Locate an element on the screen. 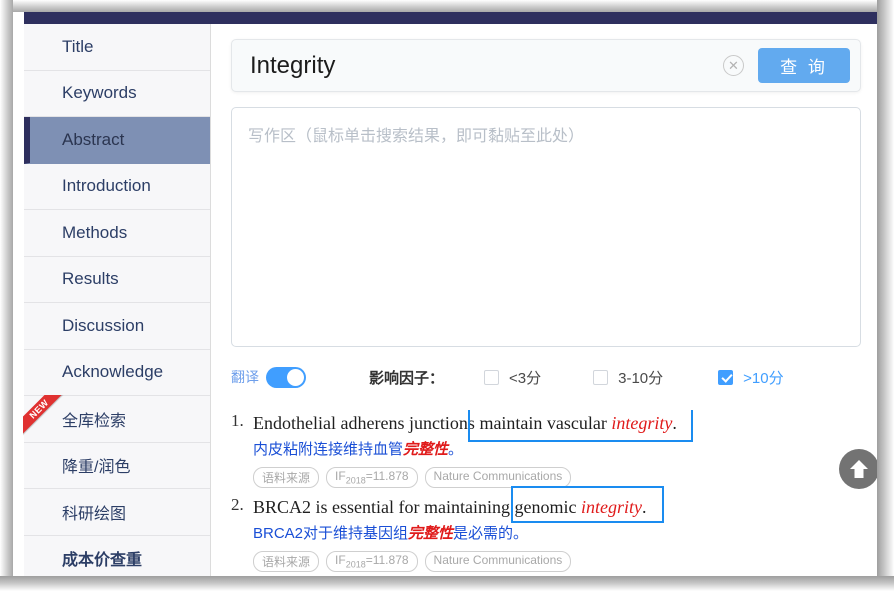 The width and height of the screenshot is (894, 591). result-cn-suffix: 是必需的。 is located at coordinates (491, 533).